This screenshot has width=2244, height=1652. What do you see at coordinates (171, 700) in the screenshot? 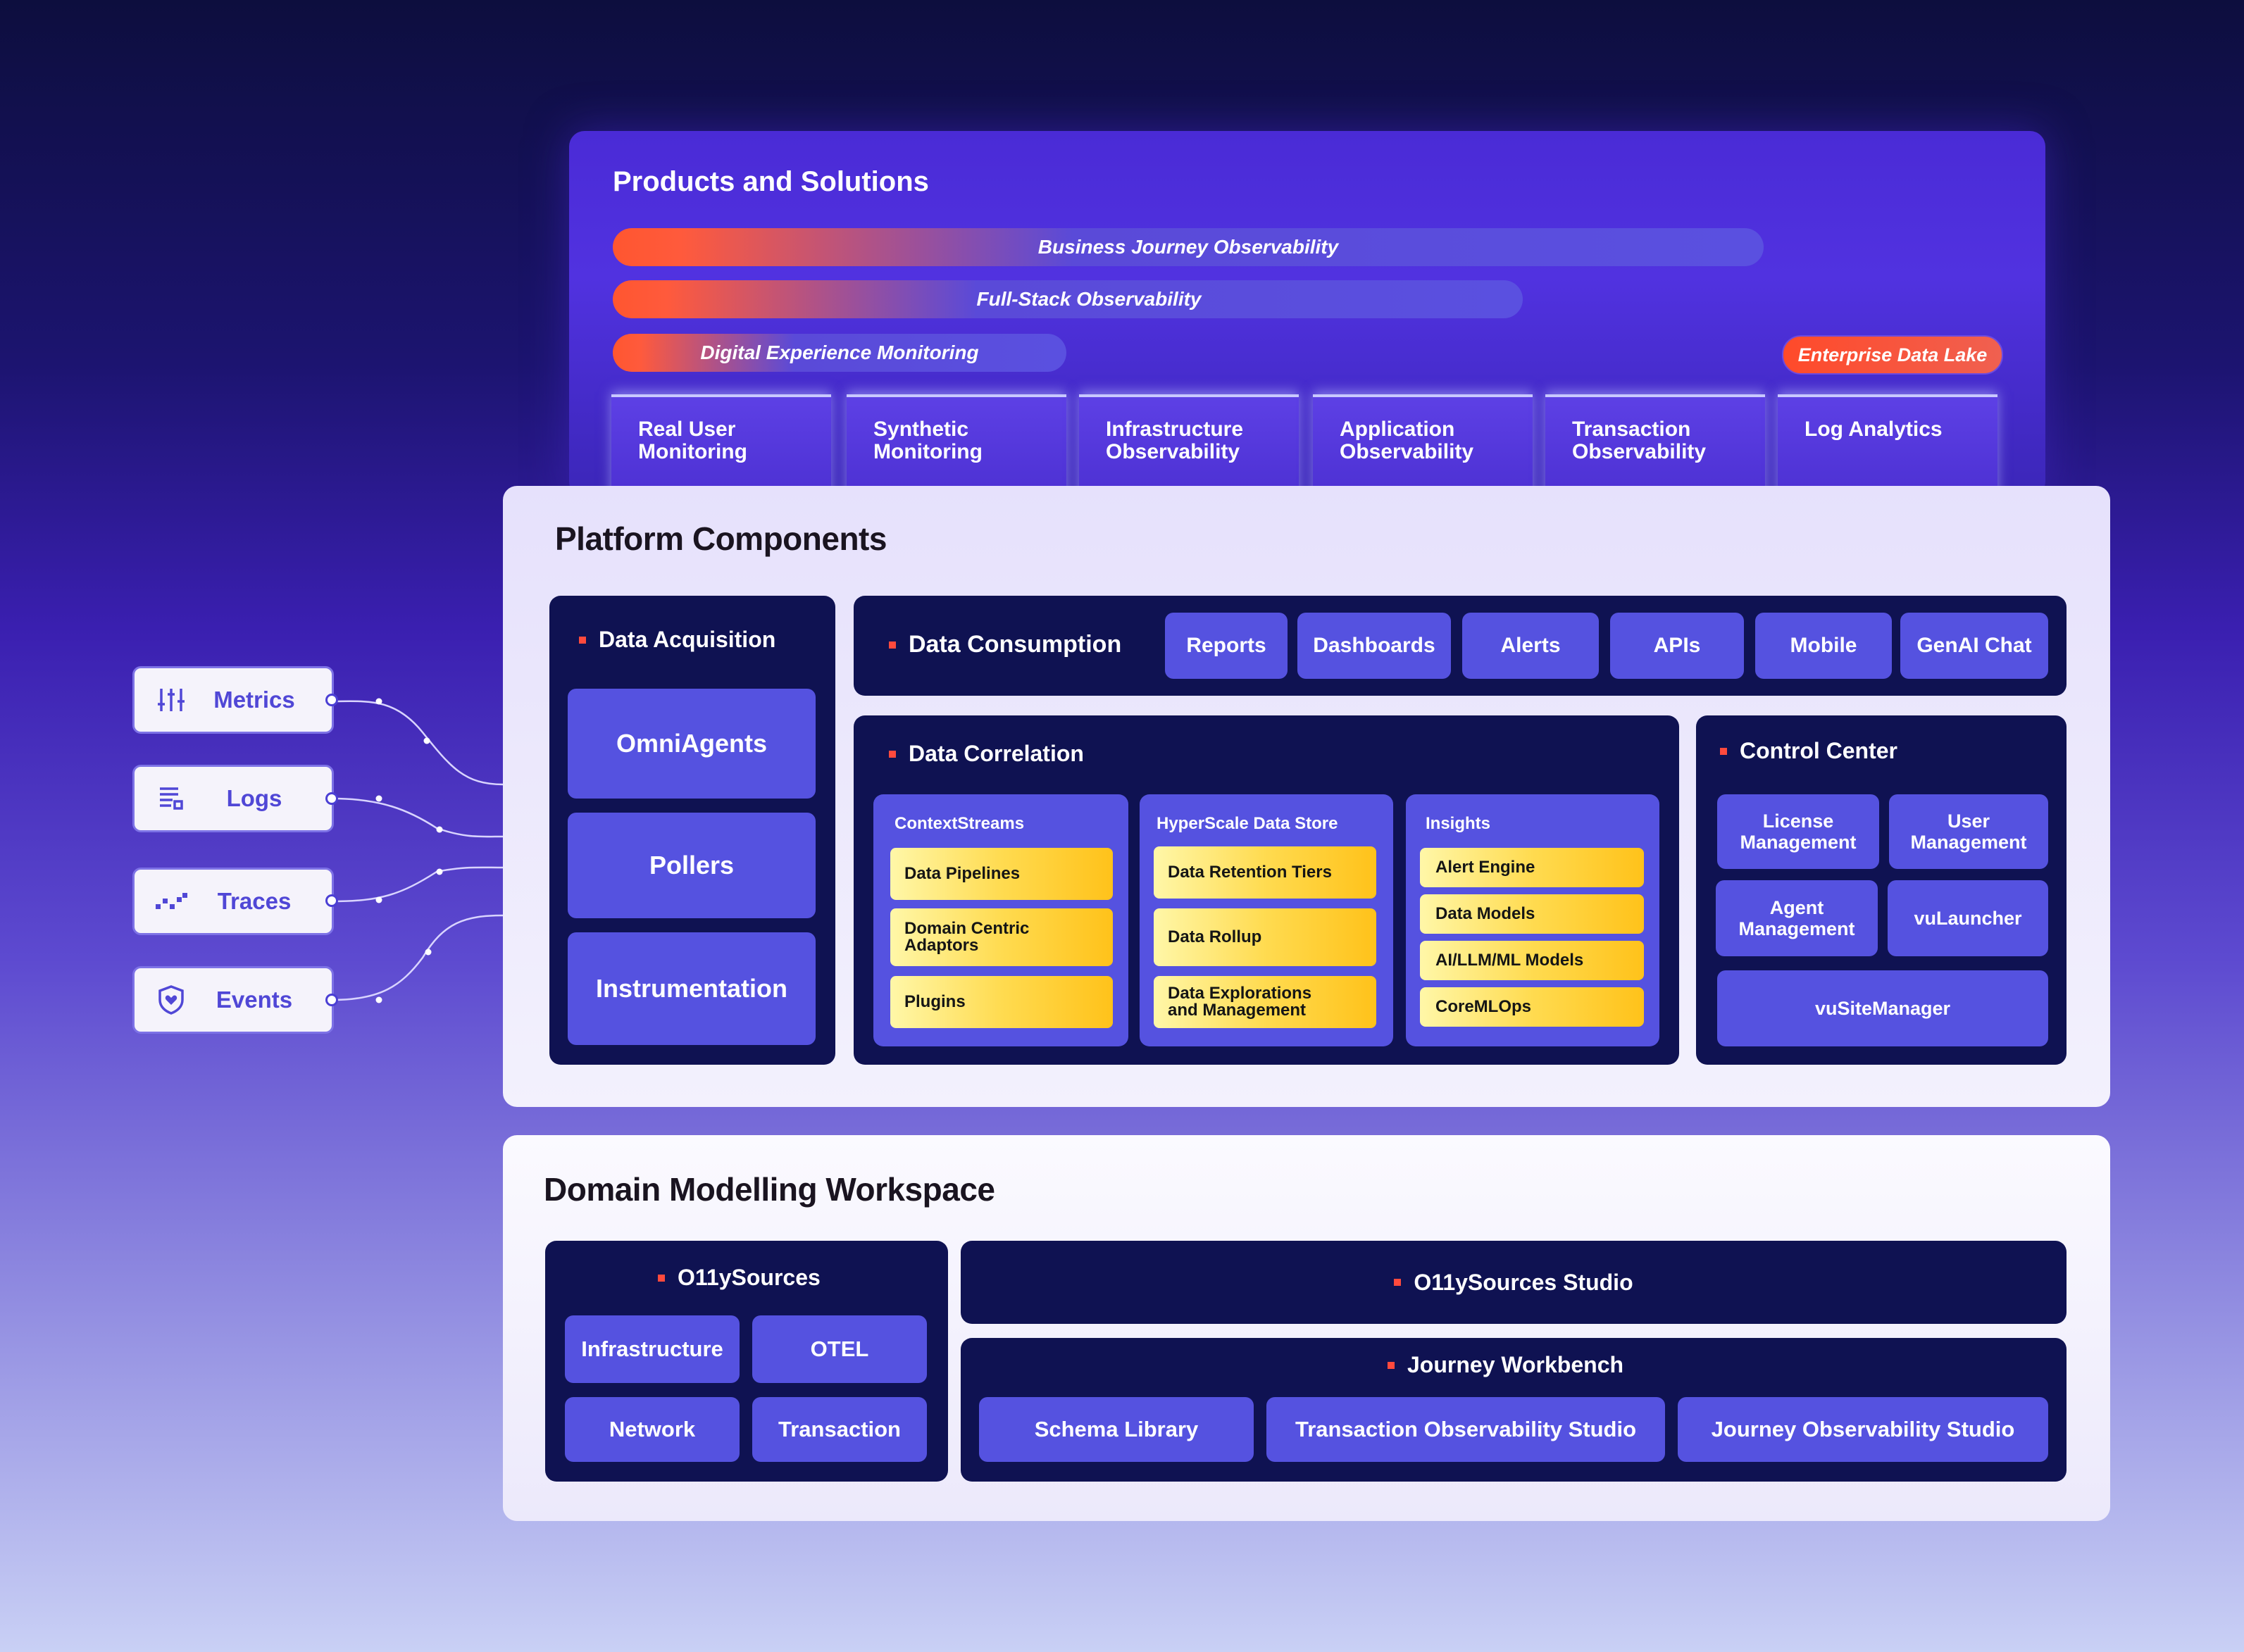
I see `sliders-icon` at bounding box center [171, 700].